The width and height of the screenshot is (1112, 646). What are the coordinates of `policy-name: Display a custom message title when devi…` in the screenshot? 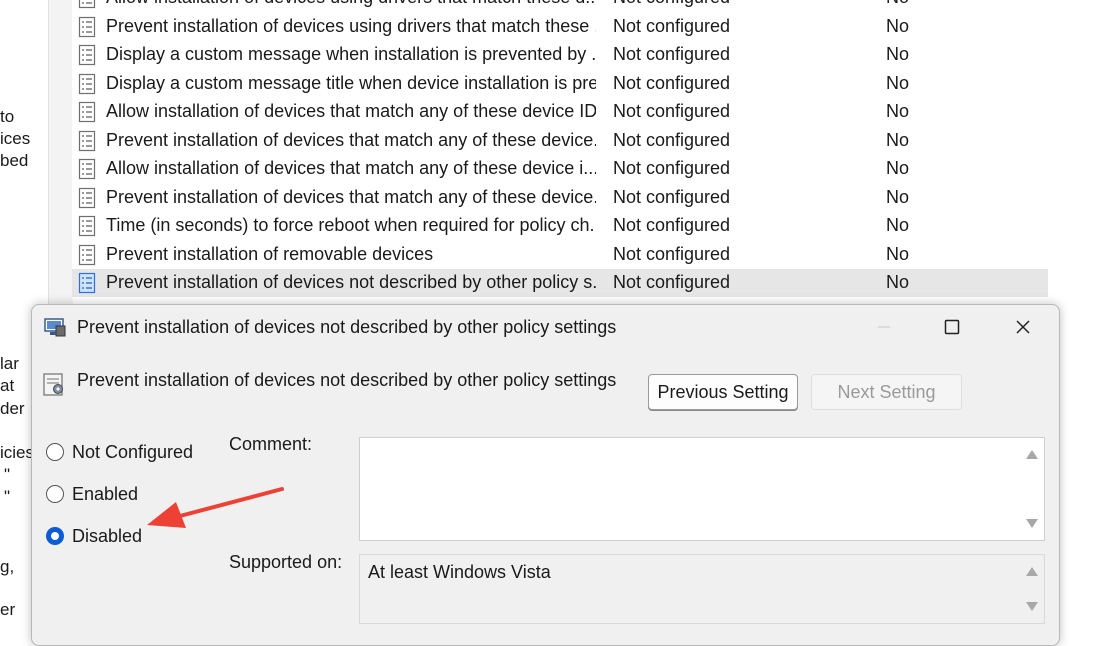 It's located at (351, 82).